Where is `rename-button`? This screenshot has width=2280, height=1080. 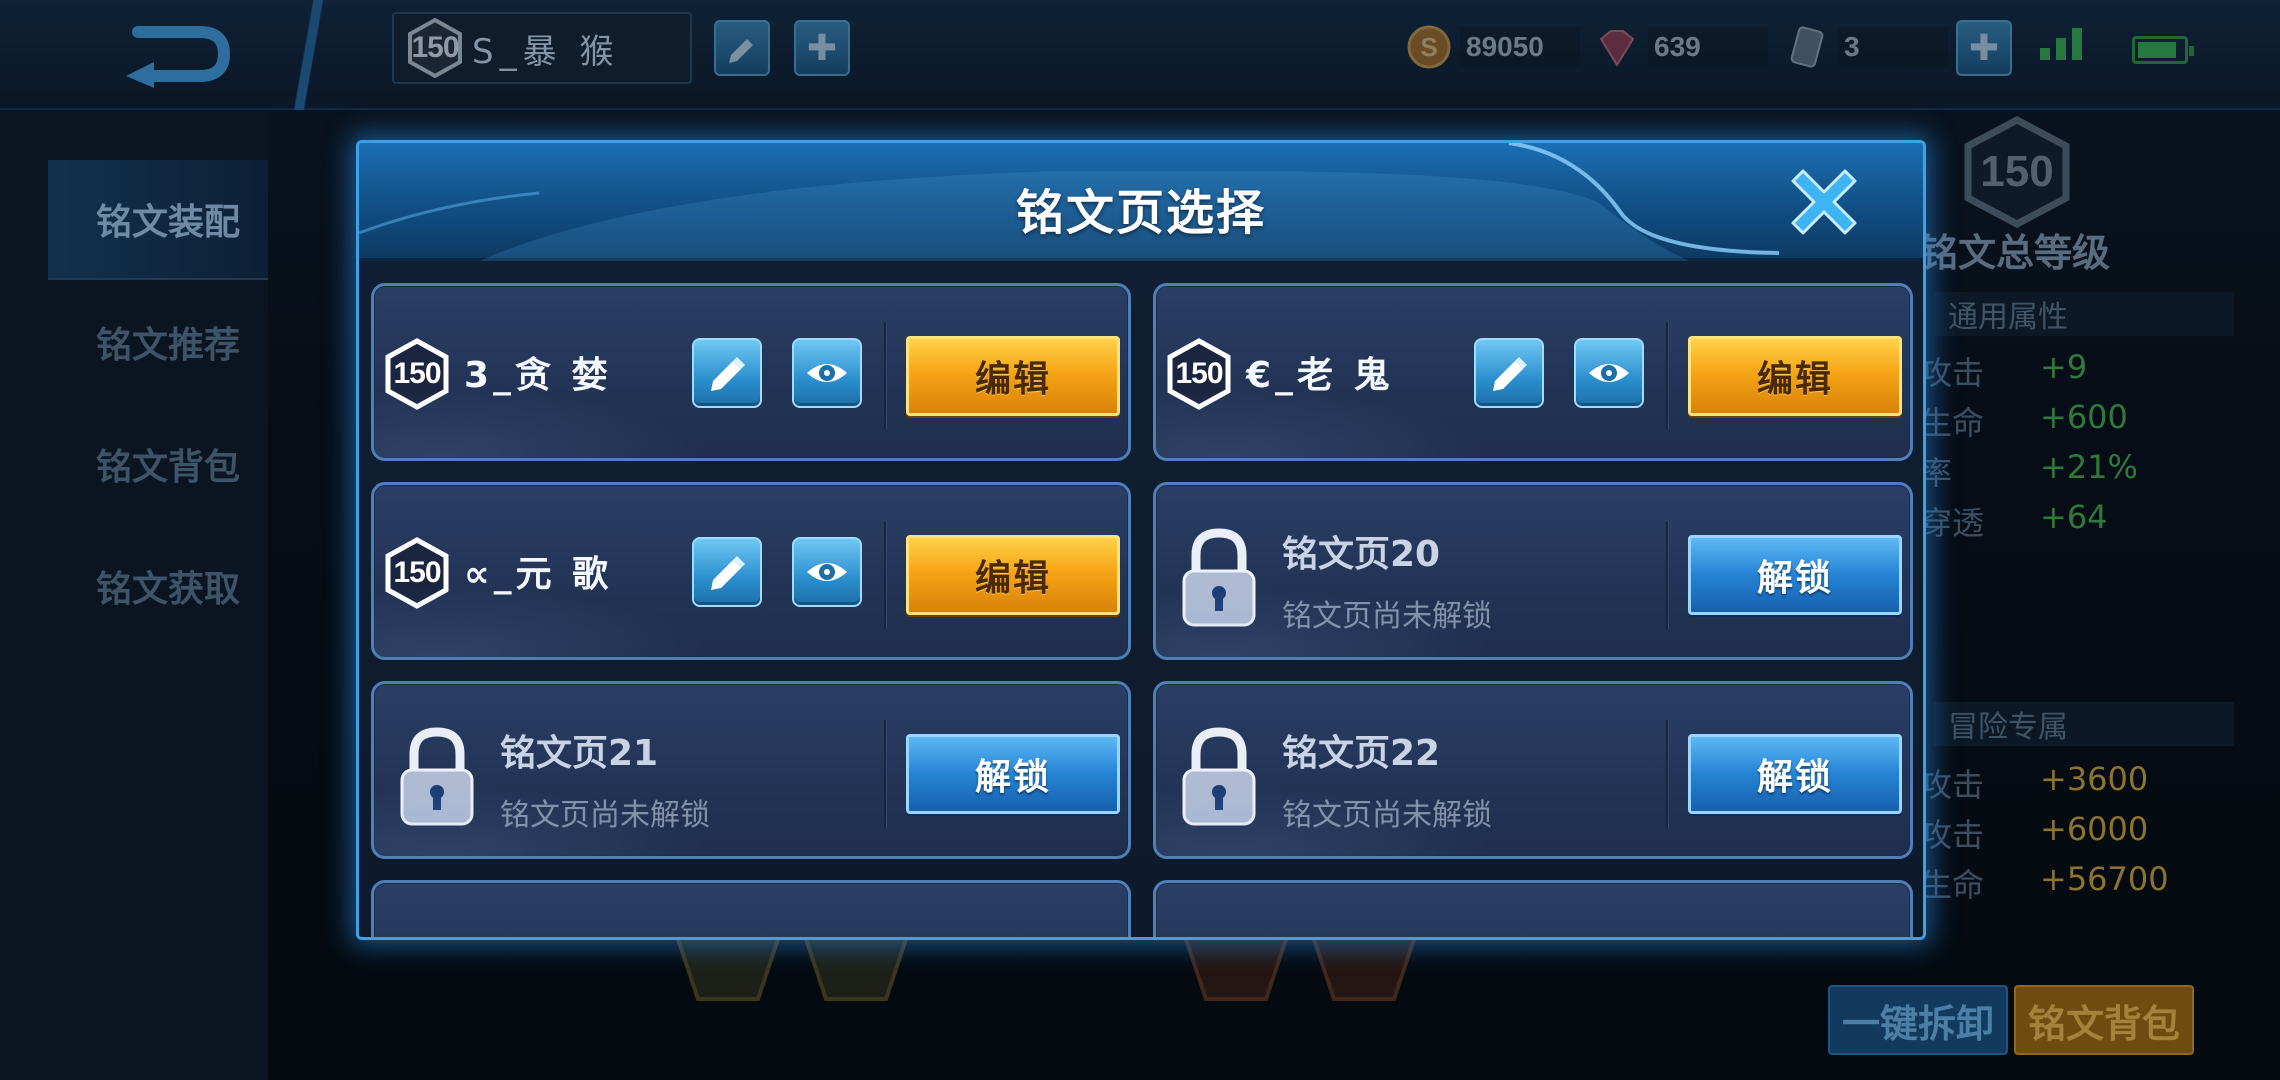 rename-button is located at coordinates (742, 48).